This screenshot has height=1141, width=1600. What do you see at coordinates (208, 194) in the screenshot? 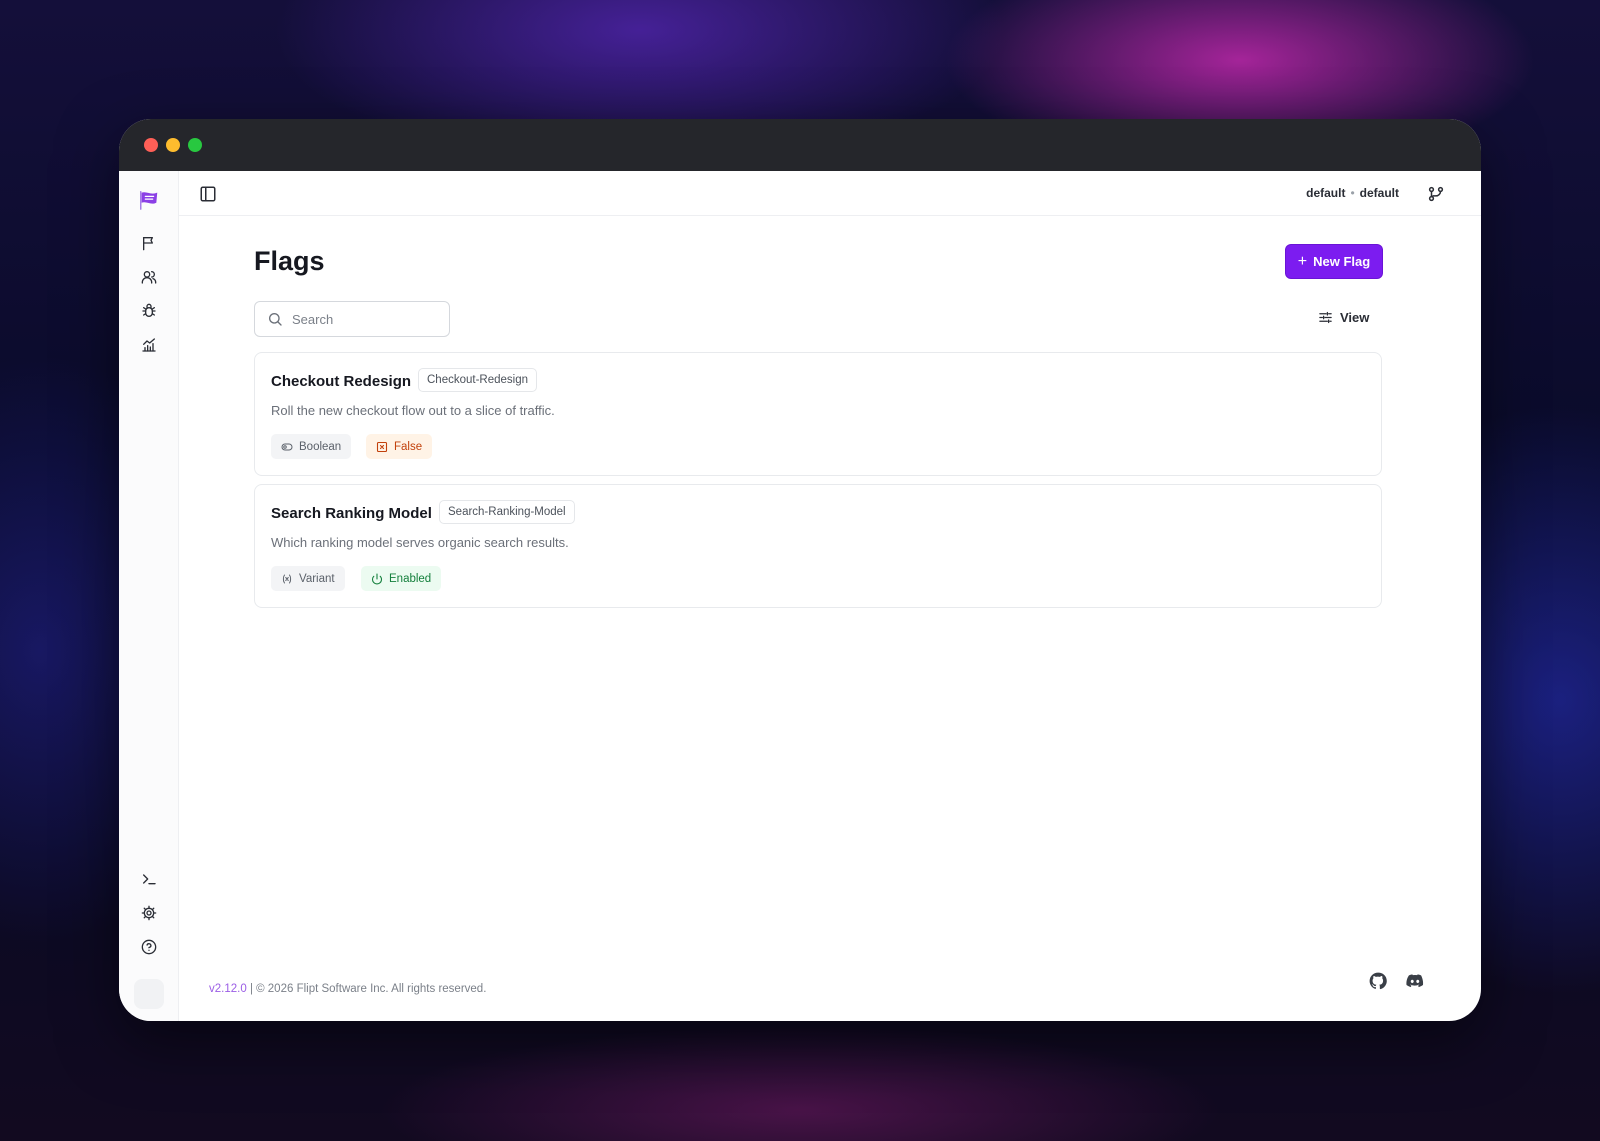
I see `toggle-sidebar-icon` at bounding box center [208, 194].